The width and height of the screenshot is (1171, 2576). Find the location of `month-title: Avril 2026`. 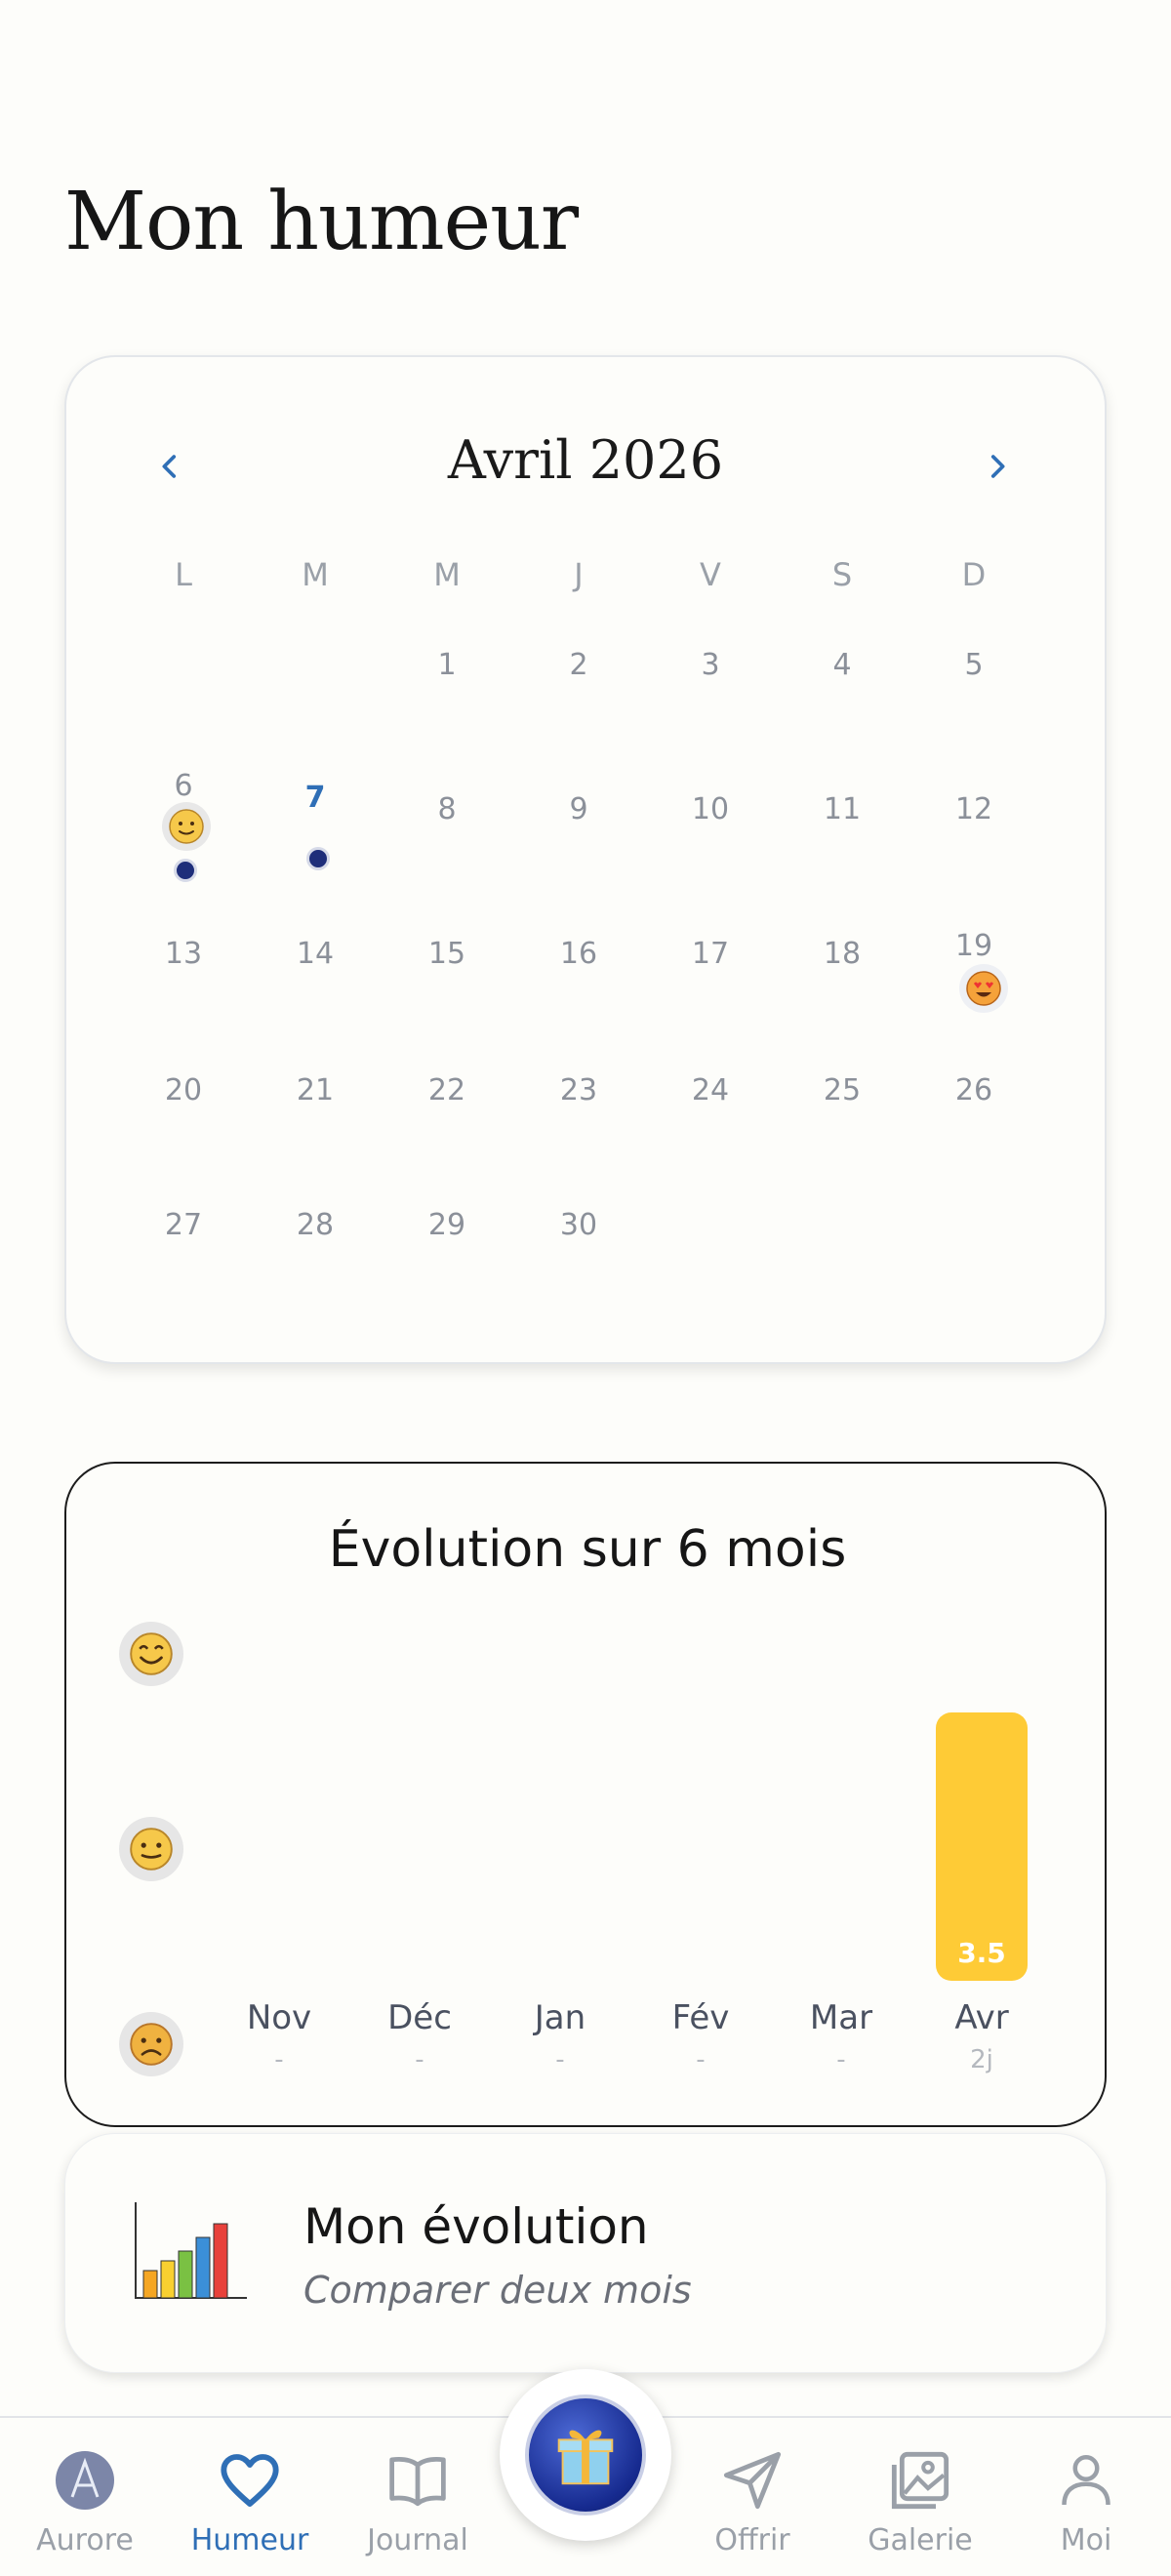

month-title: Avril 2026 is located at coordinates (585, 460).